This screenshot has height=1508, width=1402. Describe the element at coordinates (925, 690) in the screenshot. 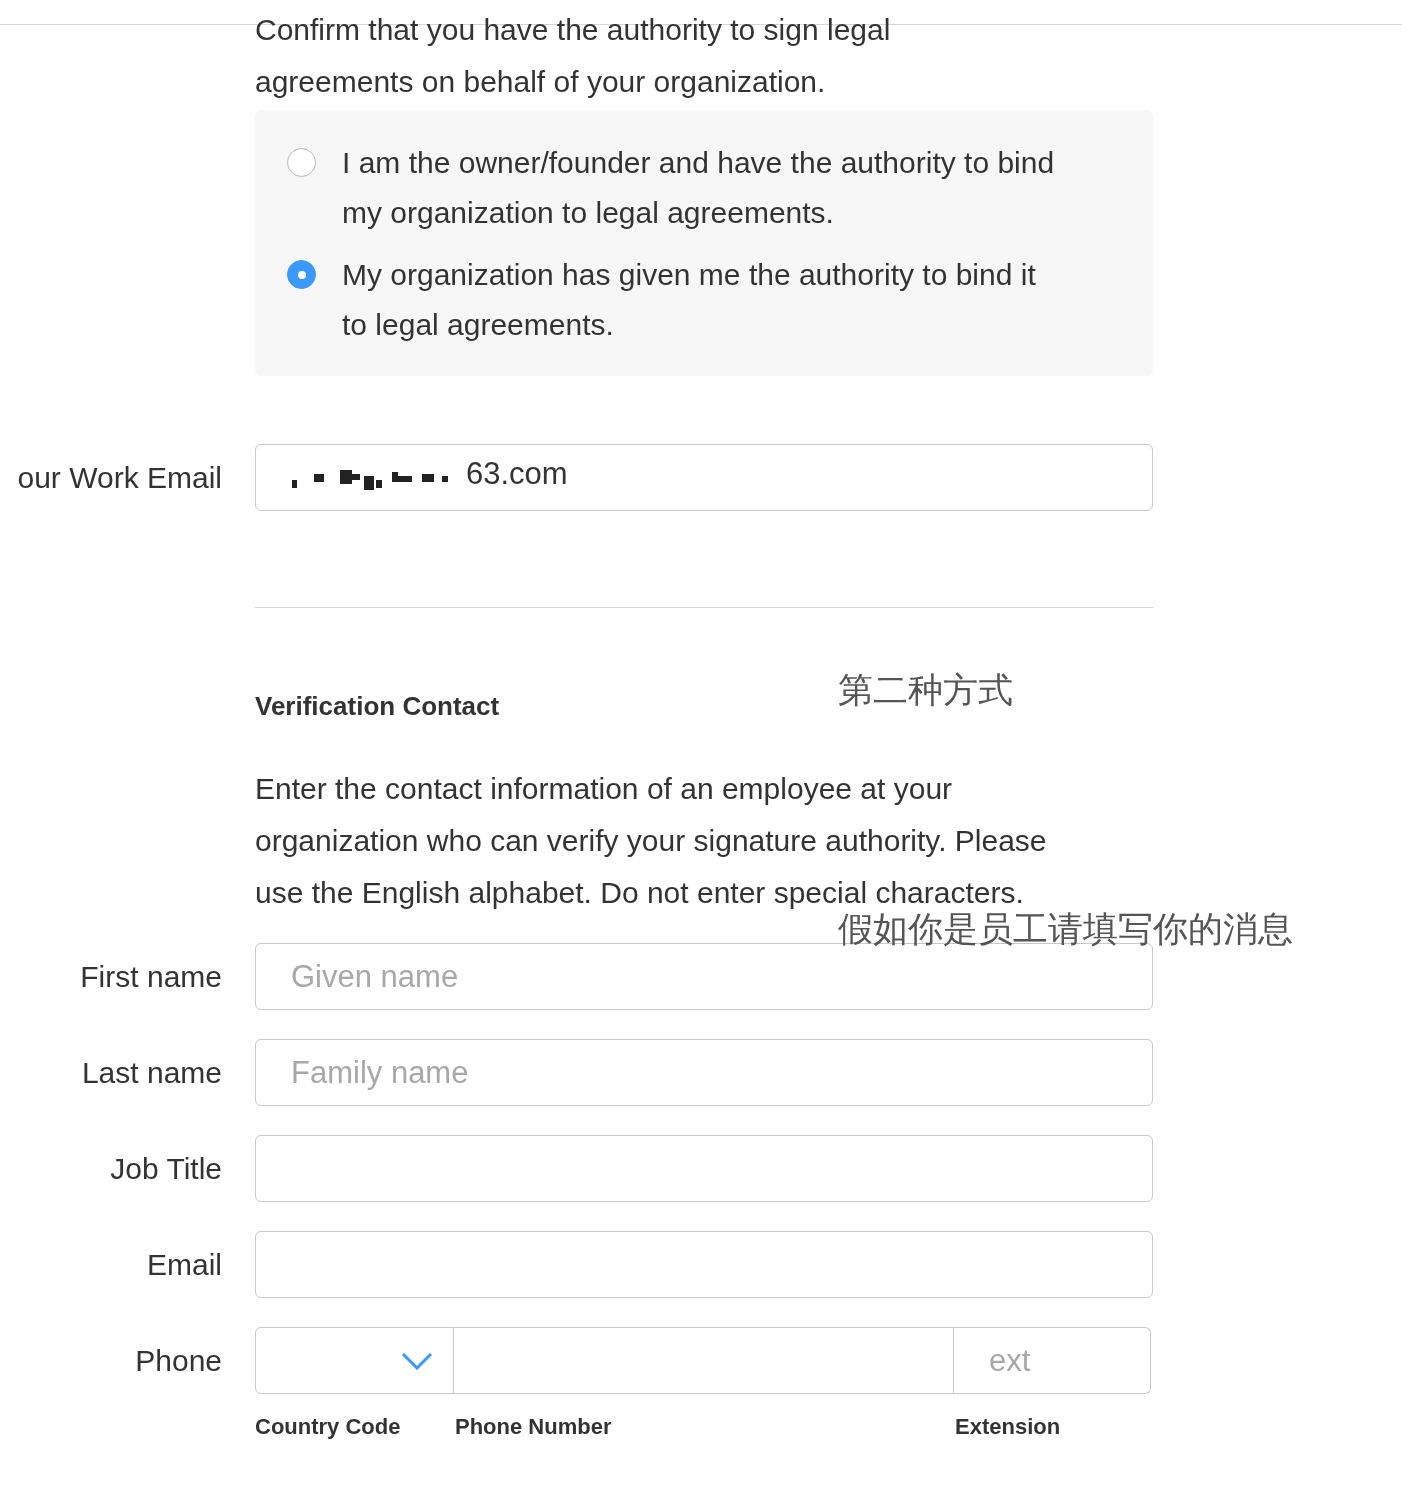

I see `annotation-text: 第二种方式` at that location.